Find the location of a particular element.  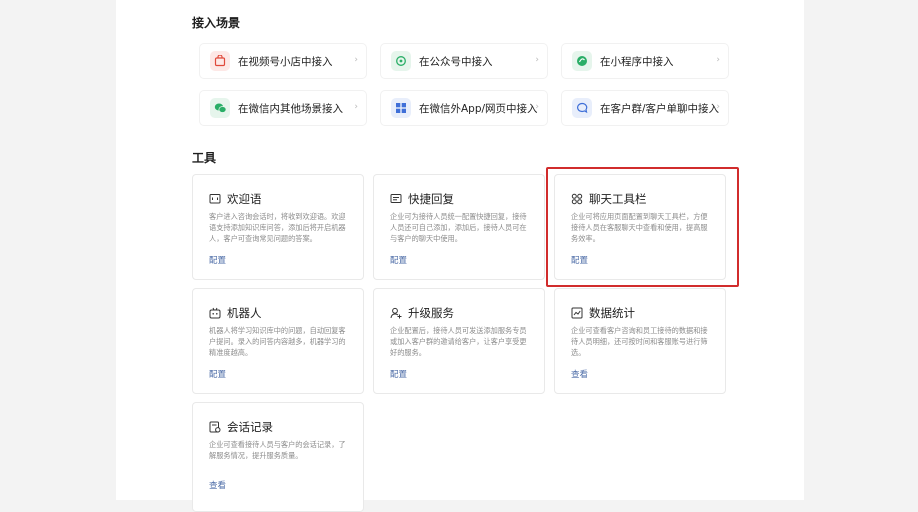

tool-description: 企业可查看接待人员与客户的会话记录，了解服务情况，提升服务质量。 is located at coordinates (277, 450).